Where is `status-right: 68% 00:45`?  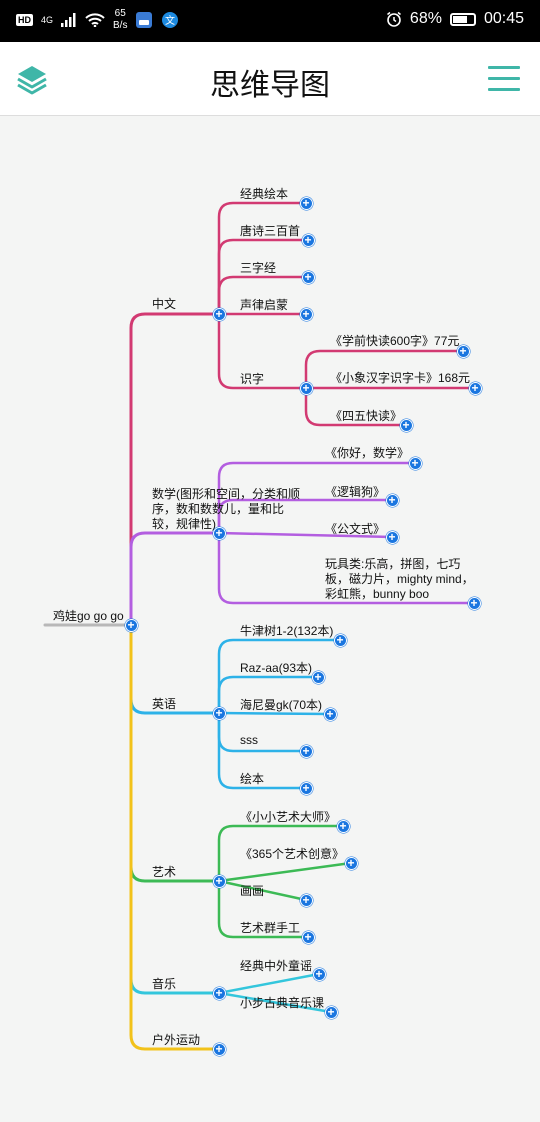 status-right: 68% 00:45 is located at coordinates (455, 19).